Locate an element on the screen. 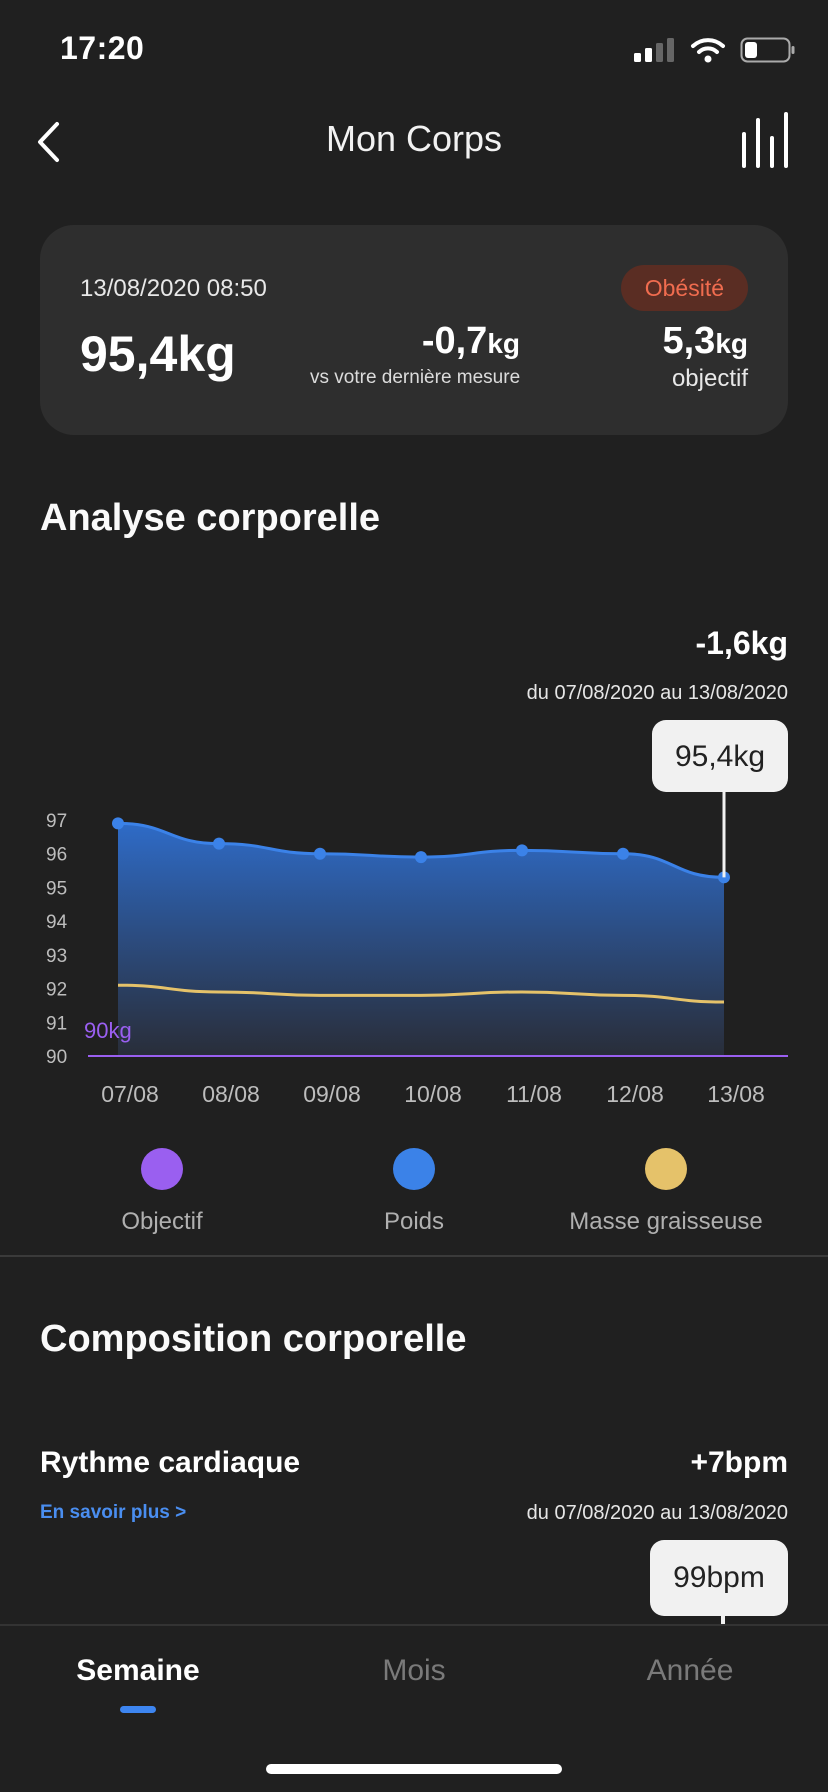 The image size is (828, 1792). stats-button is located at coordinates (766, 140).